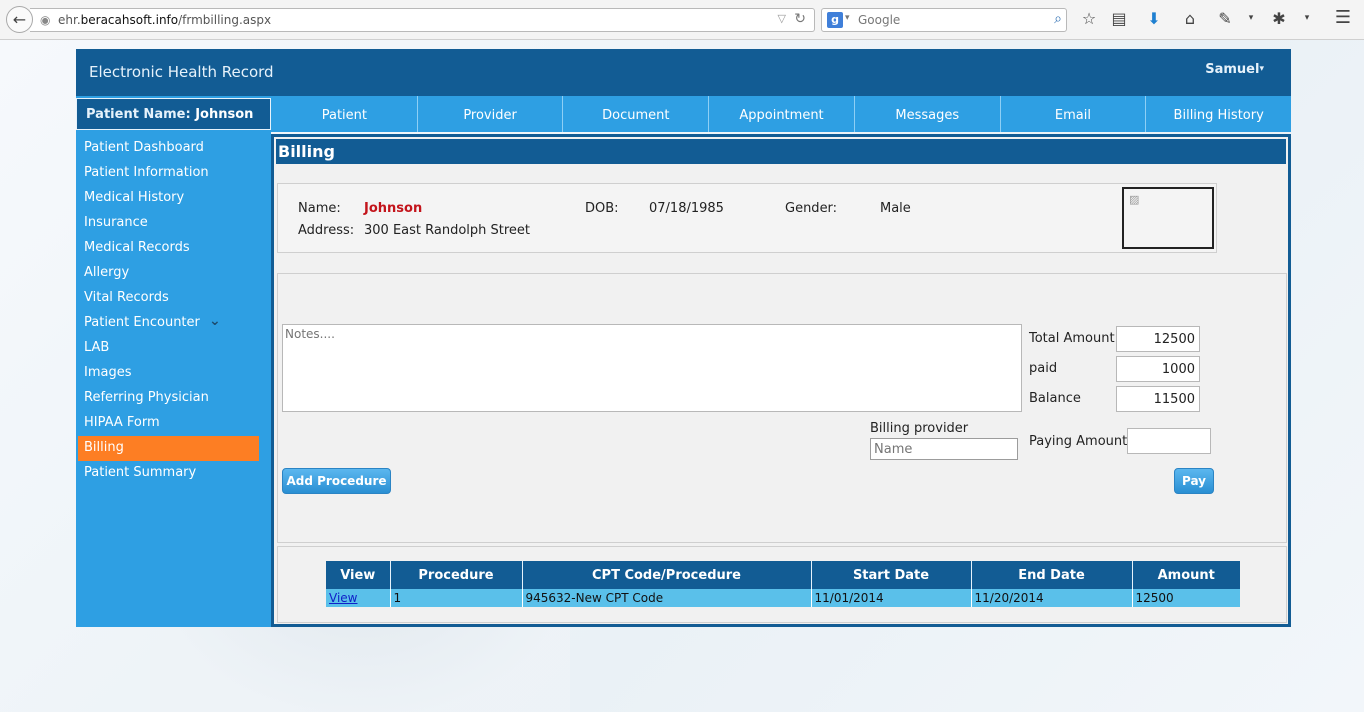  Describe the element at coordinates (891, 575) in the screenshot. I see `col-start-date: Start Date` at that location.